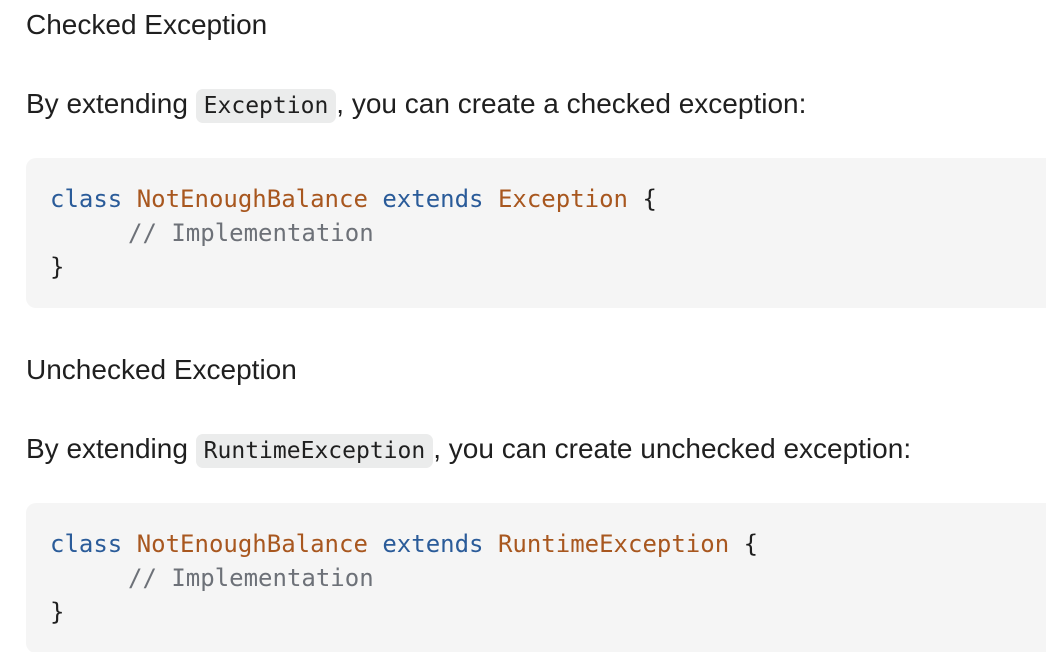 The image size is (1046, 652). What do you see at coordinates (571, 103) in the screenshot?
I see `paragraph-text-after: , you can create a checked exception:` at bounding box center [571, 103].